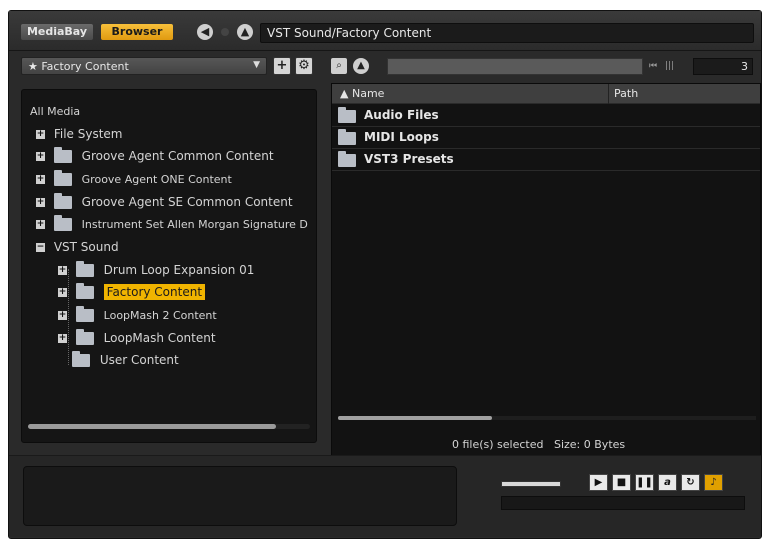  What do you see at coordinates (86, 247) in the screenshot?
I see `tree-label: VST Sound` at bounding box center [86, 247].